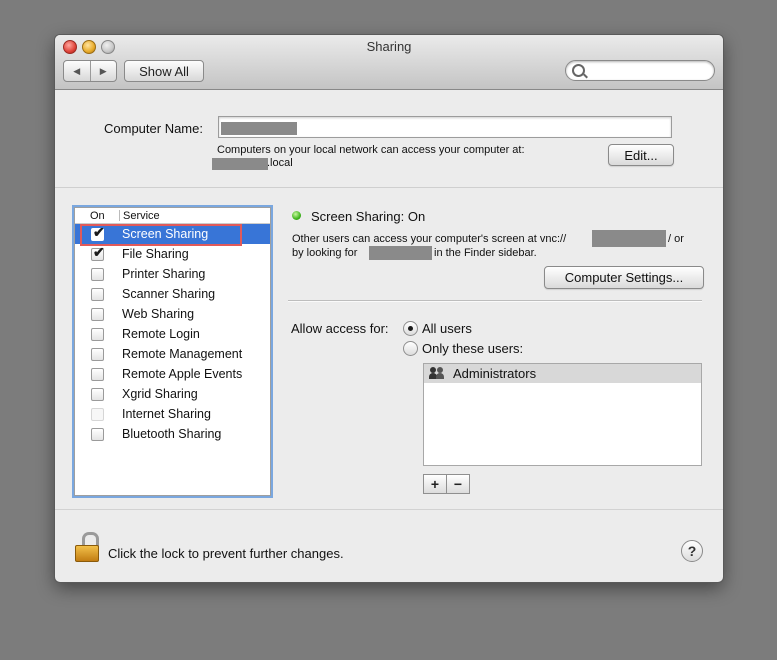  I want to click on table-row: Xgrid Sharing, so click(172, 394).